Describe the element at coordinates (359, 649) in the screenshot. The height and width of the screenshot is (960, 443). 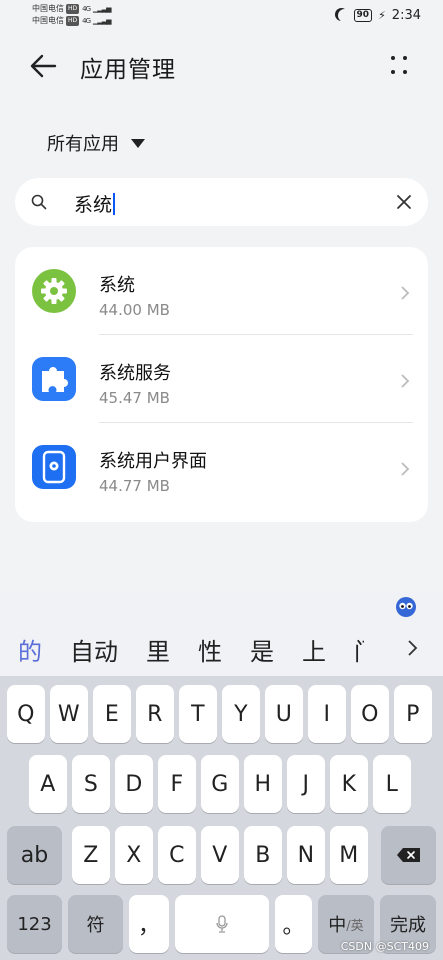
I see `candidate-word: 门` at that location.